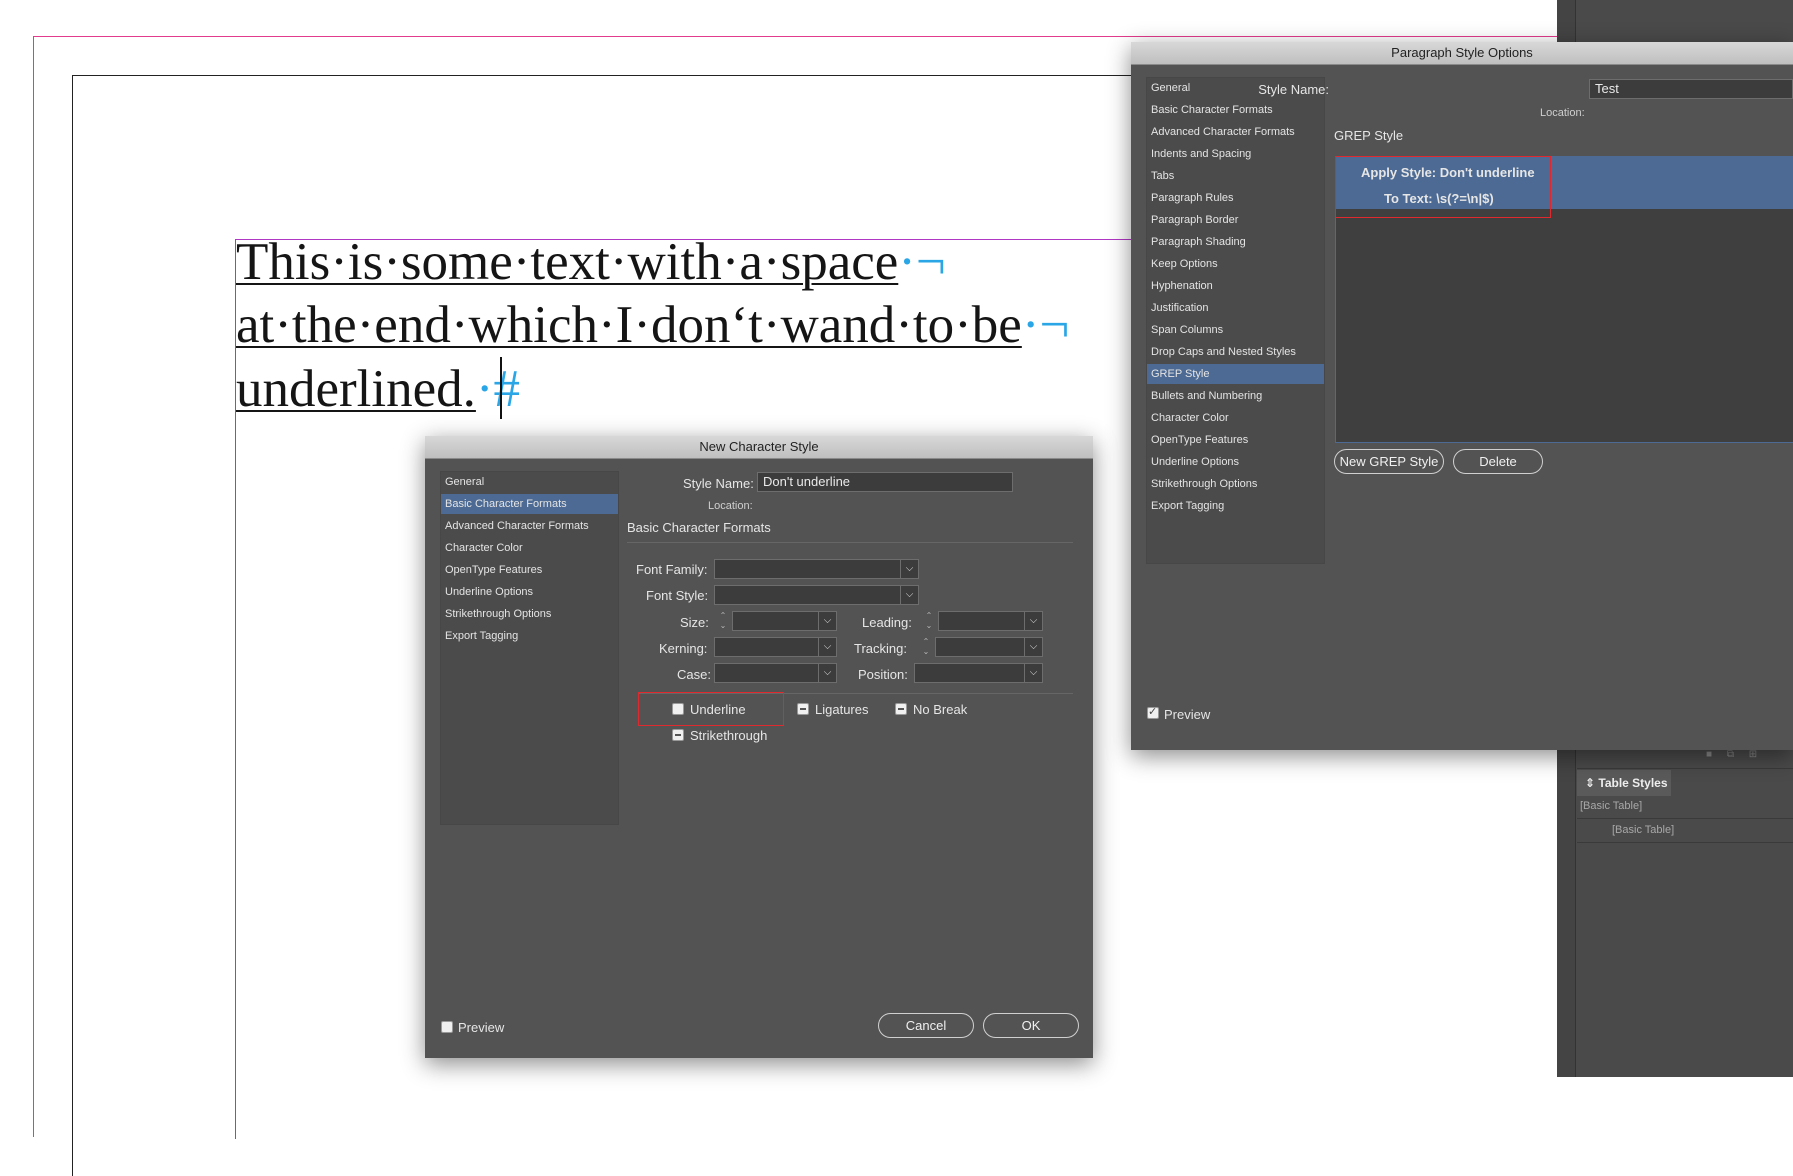  What do you see at coordinates (694, 674) in the screenshot?
I see `case-label: Case:` at bounding box center [694, 674].